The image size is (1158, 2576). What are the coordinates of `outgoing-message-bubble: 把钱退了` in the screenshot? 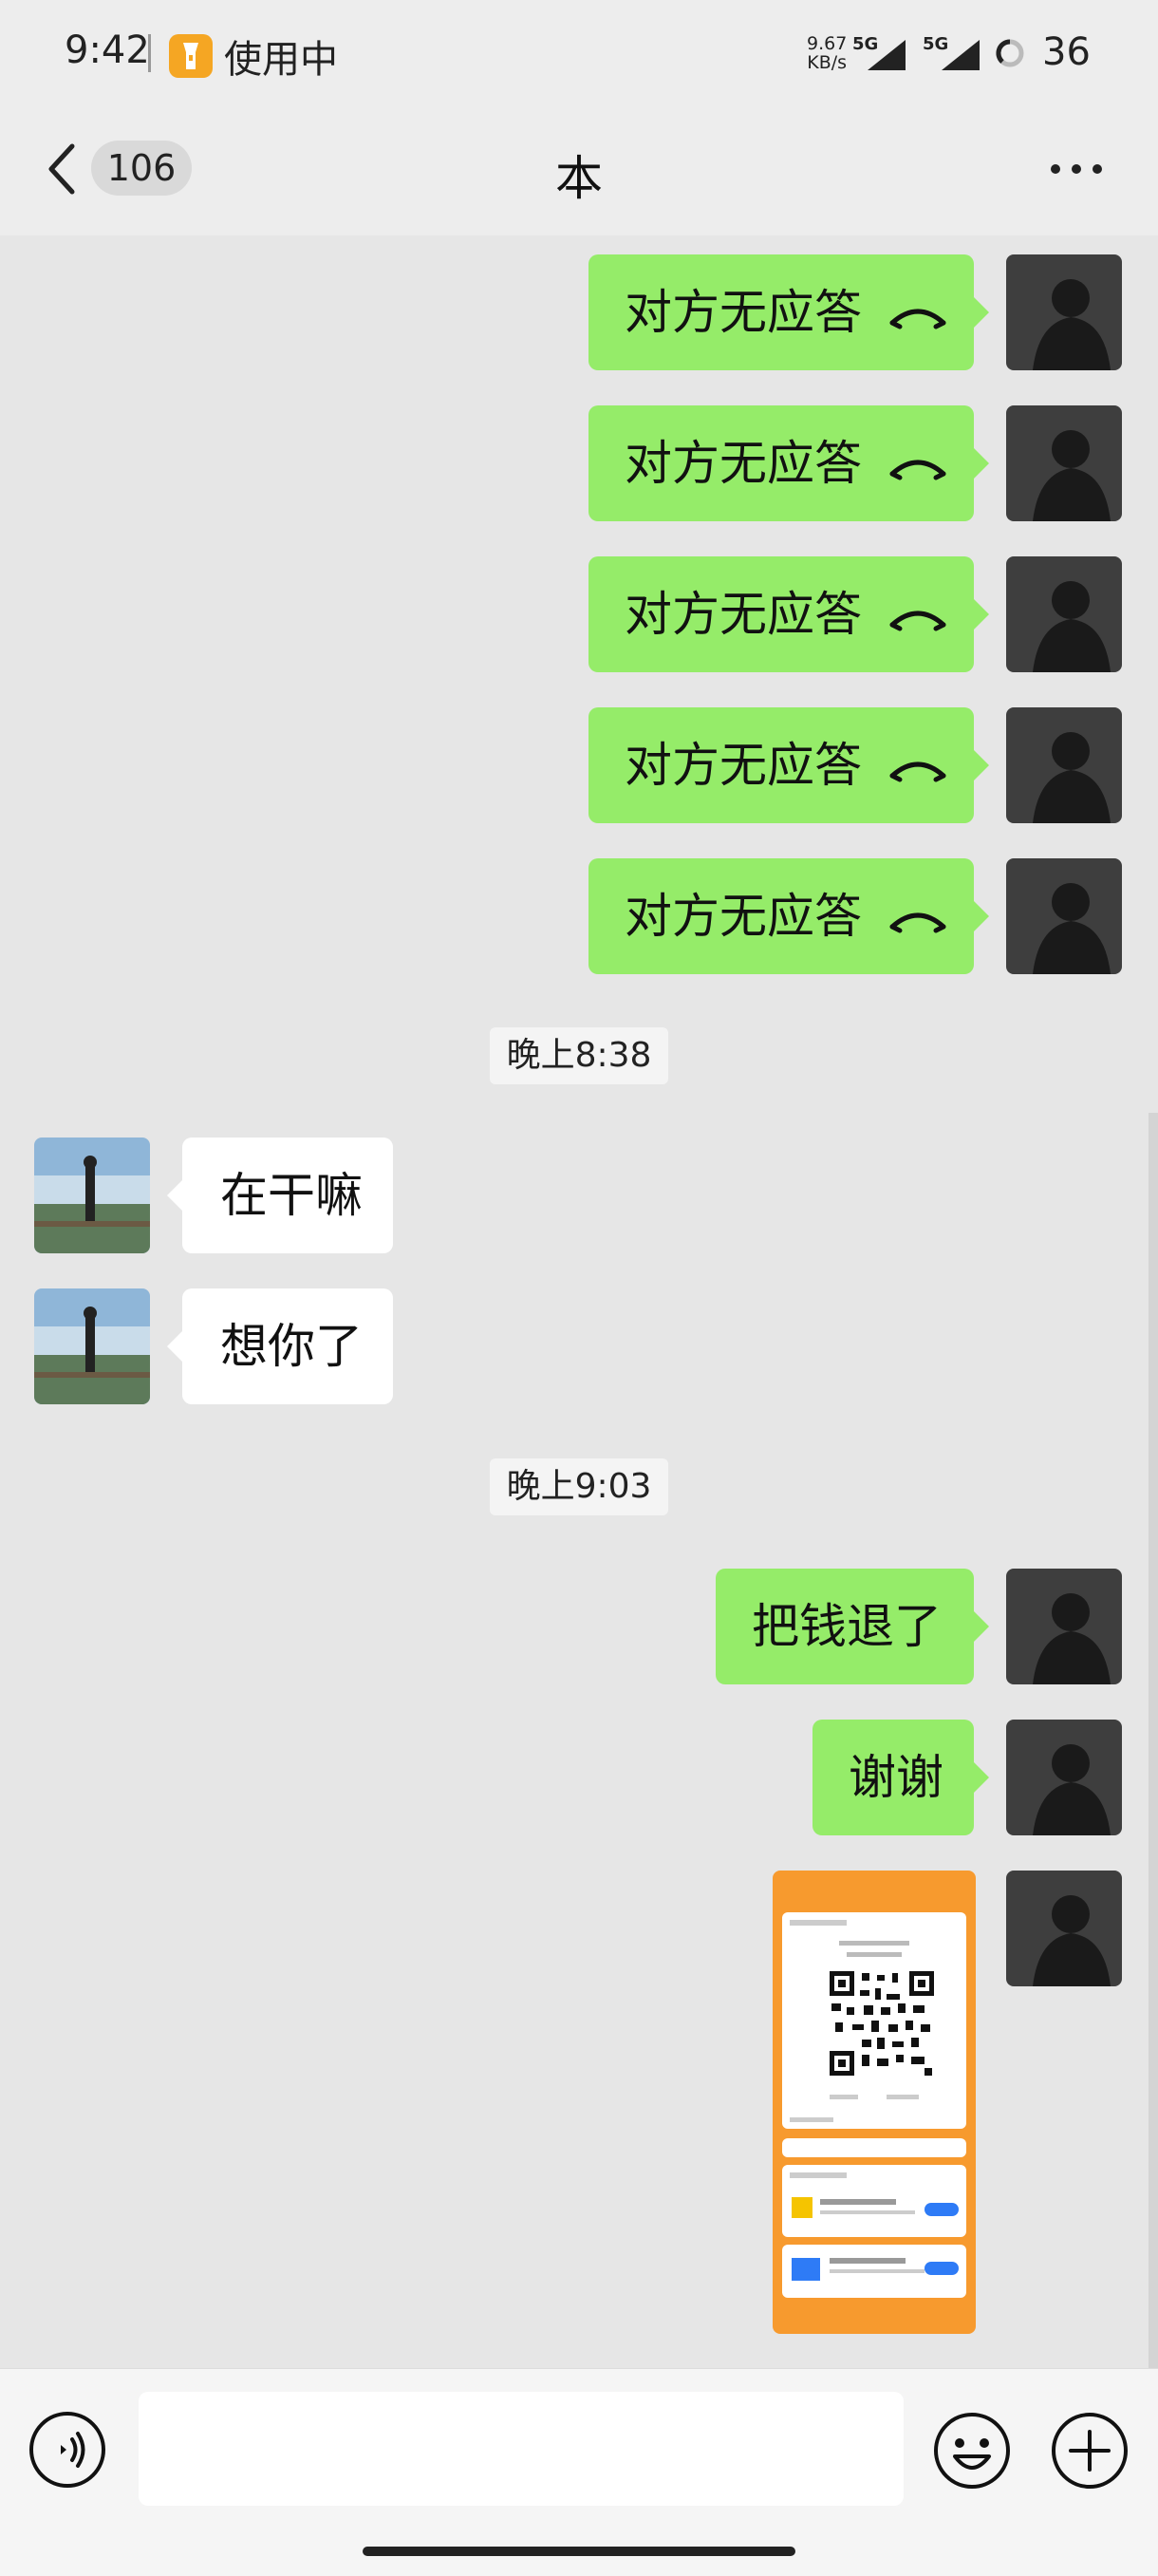 It's located at (852, 1626).